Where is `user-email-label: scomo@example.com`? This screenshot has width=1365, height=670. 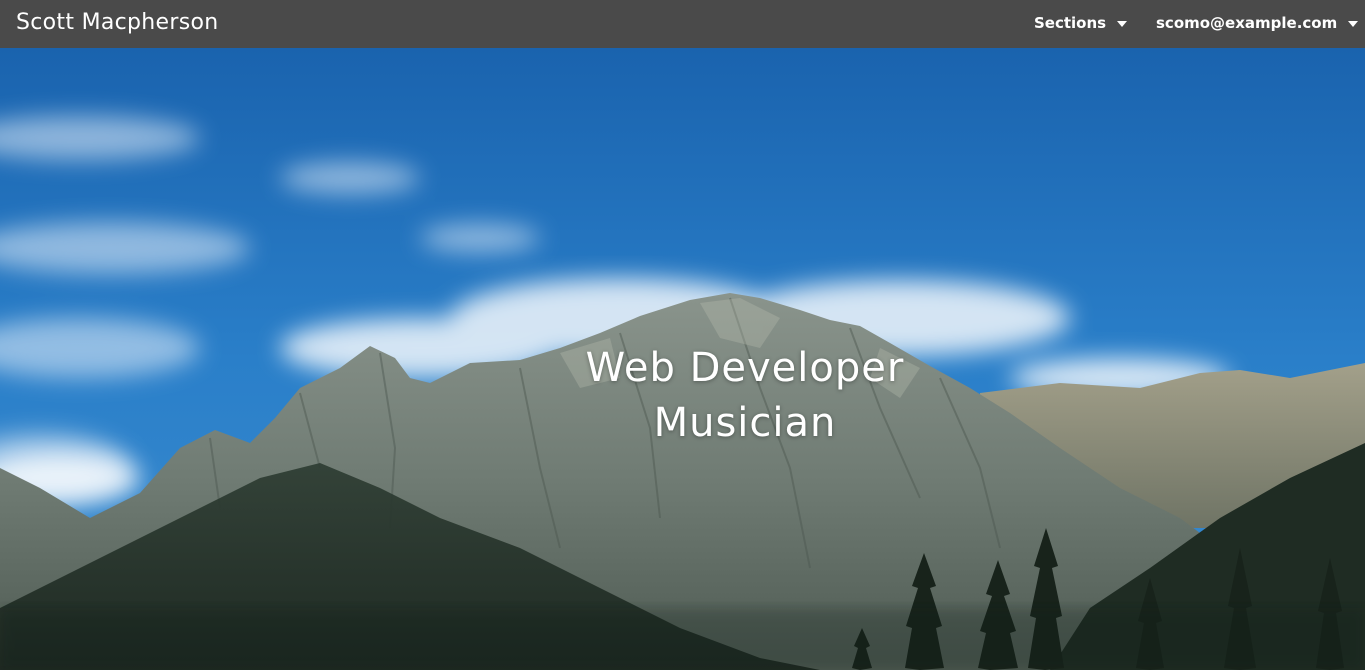 user-email-label: scomo@example.com is located at coordinates (1247, 23).